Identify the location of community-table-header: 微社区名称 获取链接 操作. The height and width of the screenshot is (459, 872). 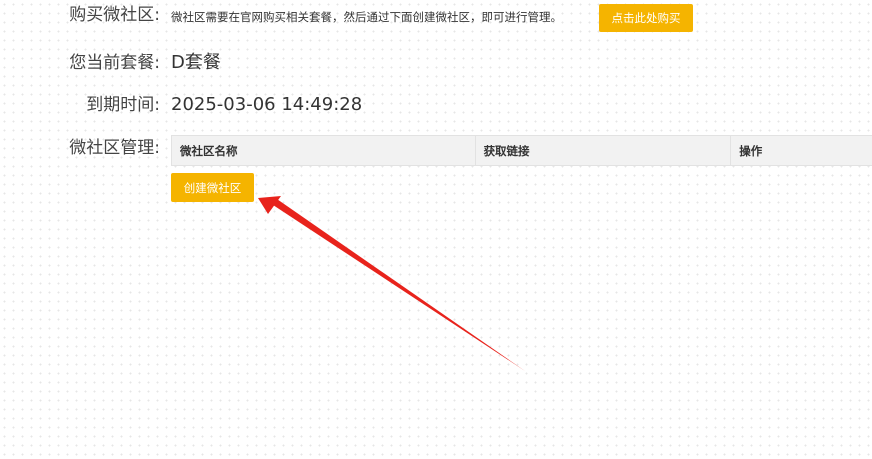
(521, 150).